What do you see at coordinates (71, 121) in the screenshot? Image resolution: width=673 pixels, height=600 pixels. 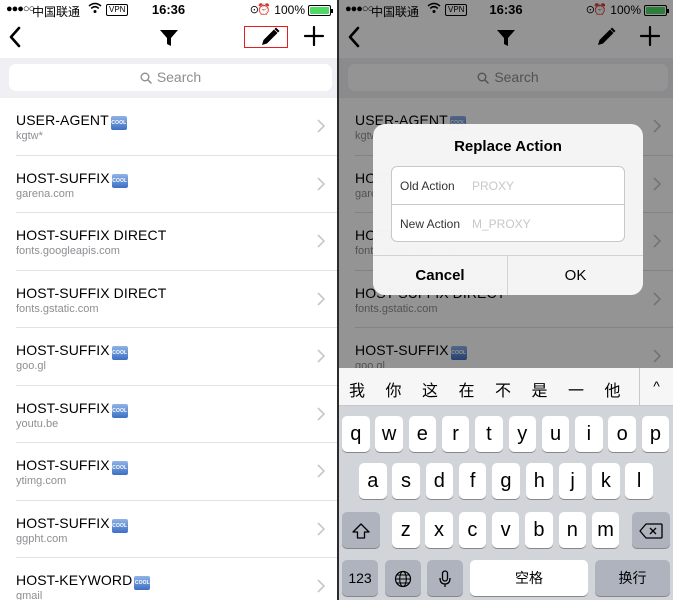 I see `rule-title: USER-AGENT COOL` at bounding box center [71, 121].